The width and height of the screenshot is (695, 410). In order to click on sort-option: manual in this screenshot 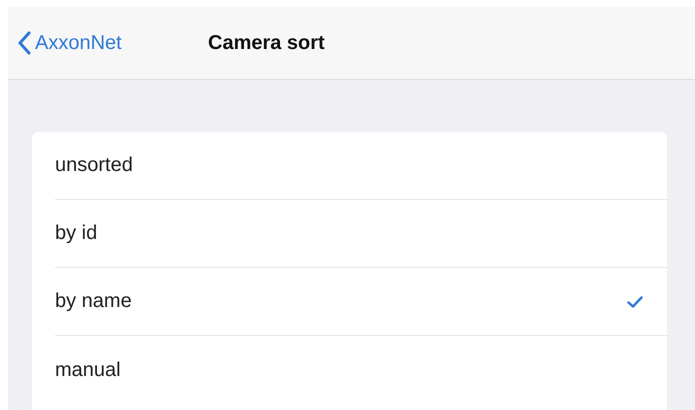, I will do `click(361, 370)`.